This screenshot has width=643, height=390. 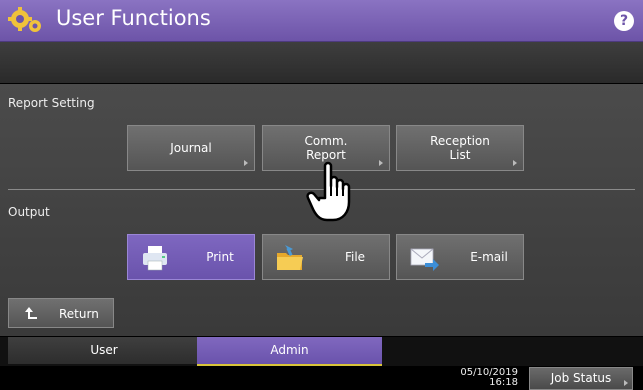 I want to click on email-button: E-mail, so click(x=460, y=257).